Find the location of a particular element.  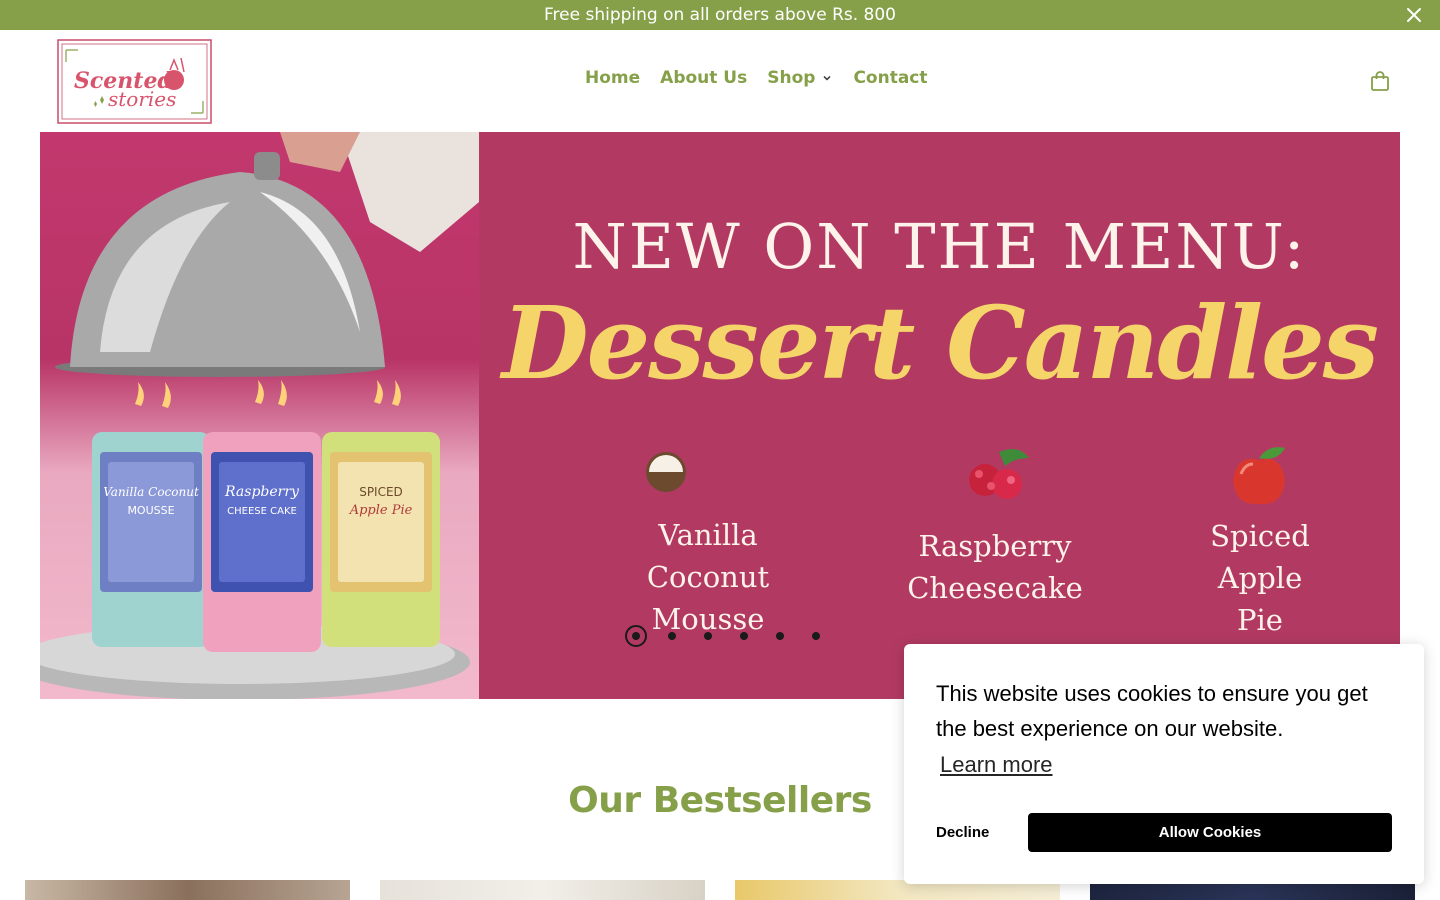

flavor-apple: Spiced Apple Pie is located at coordinates (1260, 578).